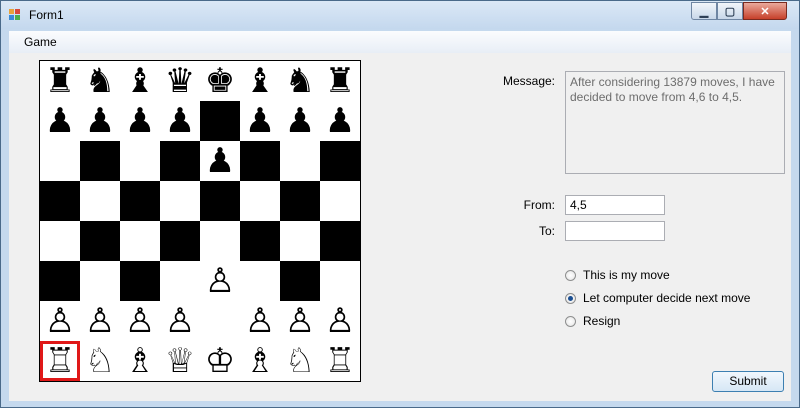 This screenshot has width=800, height=408. What do you see at coordinates (704, 11) in the screenshot?
I see `minimize-icon: ▁` at bounding box center [704, 11].